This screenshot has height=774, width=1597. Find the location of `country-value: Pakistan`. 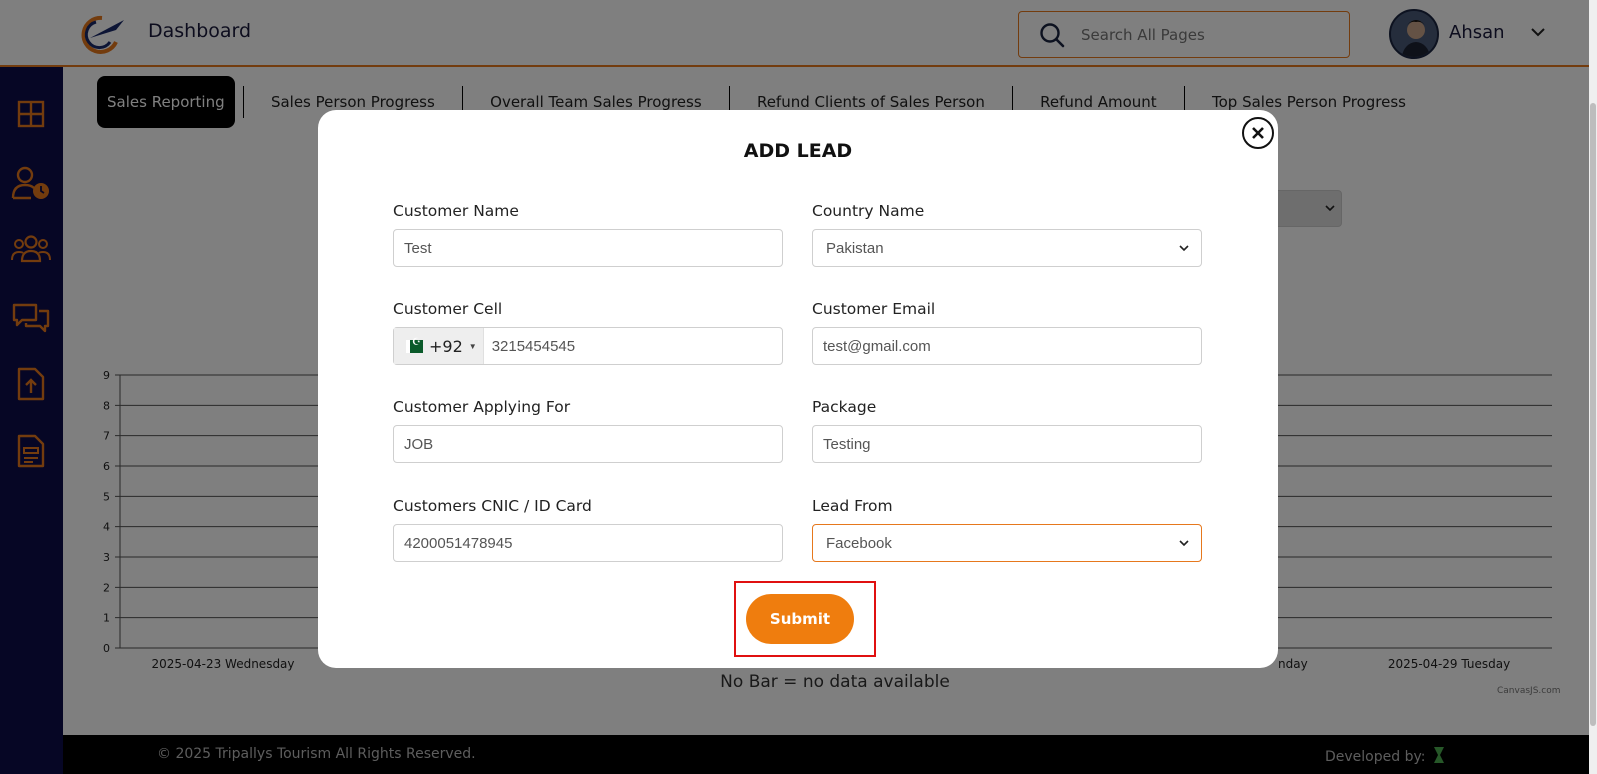

country-value: Pakistan is located at coordinates (855, 248).